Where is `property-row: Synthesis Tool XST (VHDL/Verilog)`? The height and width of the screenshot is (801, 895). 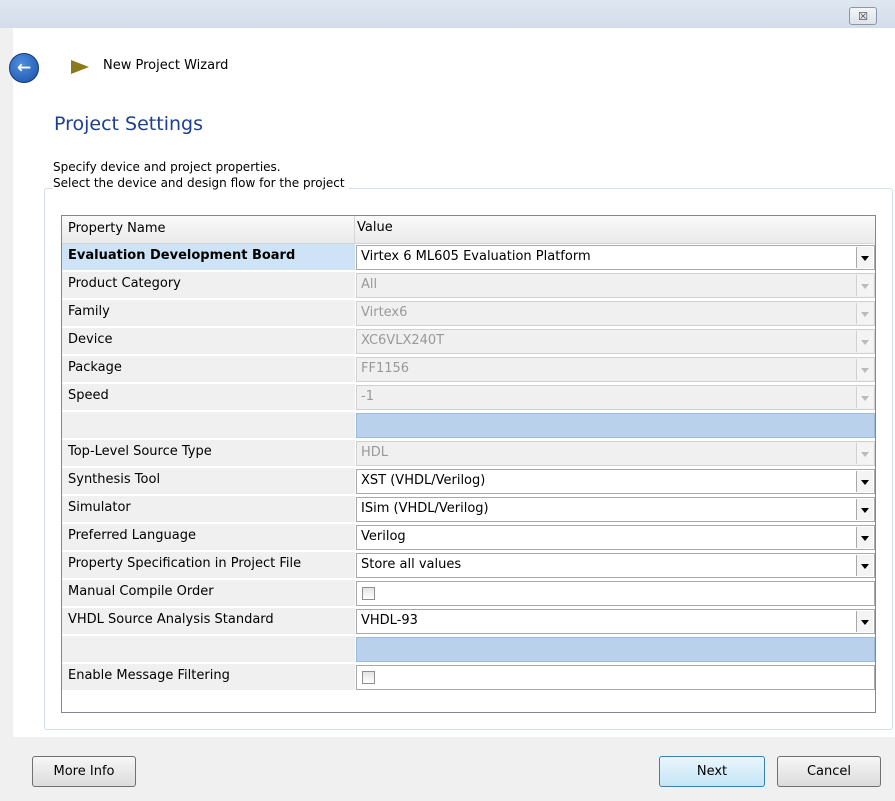
property-row: Synthesis Tool XST (VHDL/Verilog) is located at coordinates (468, 482).